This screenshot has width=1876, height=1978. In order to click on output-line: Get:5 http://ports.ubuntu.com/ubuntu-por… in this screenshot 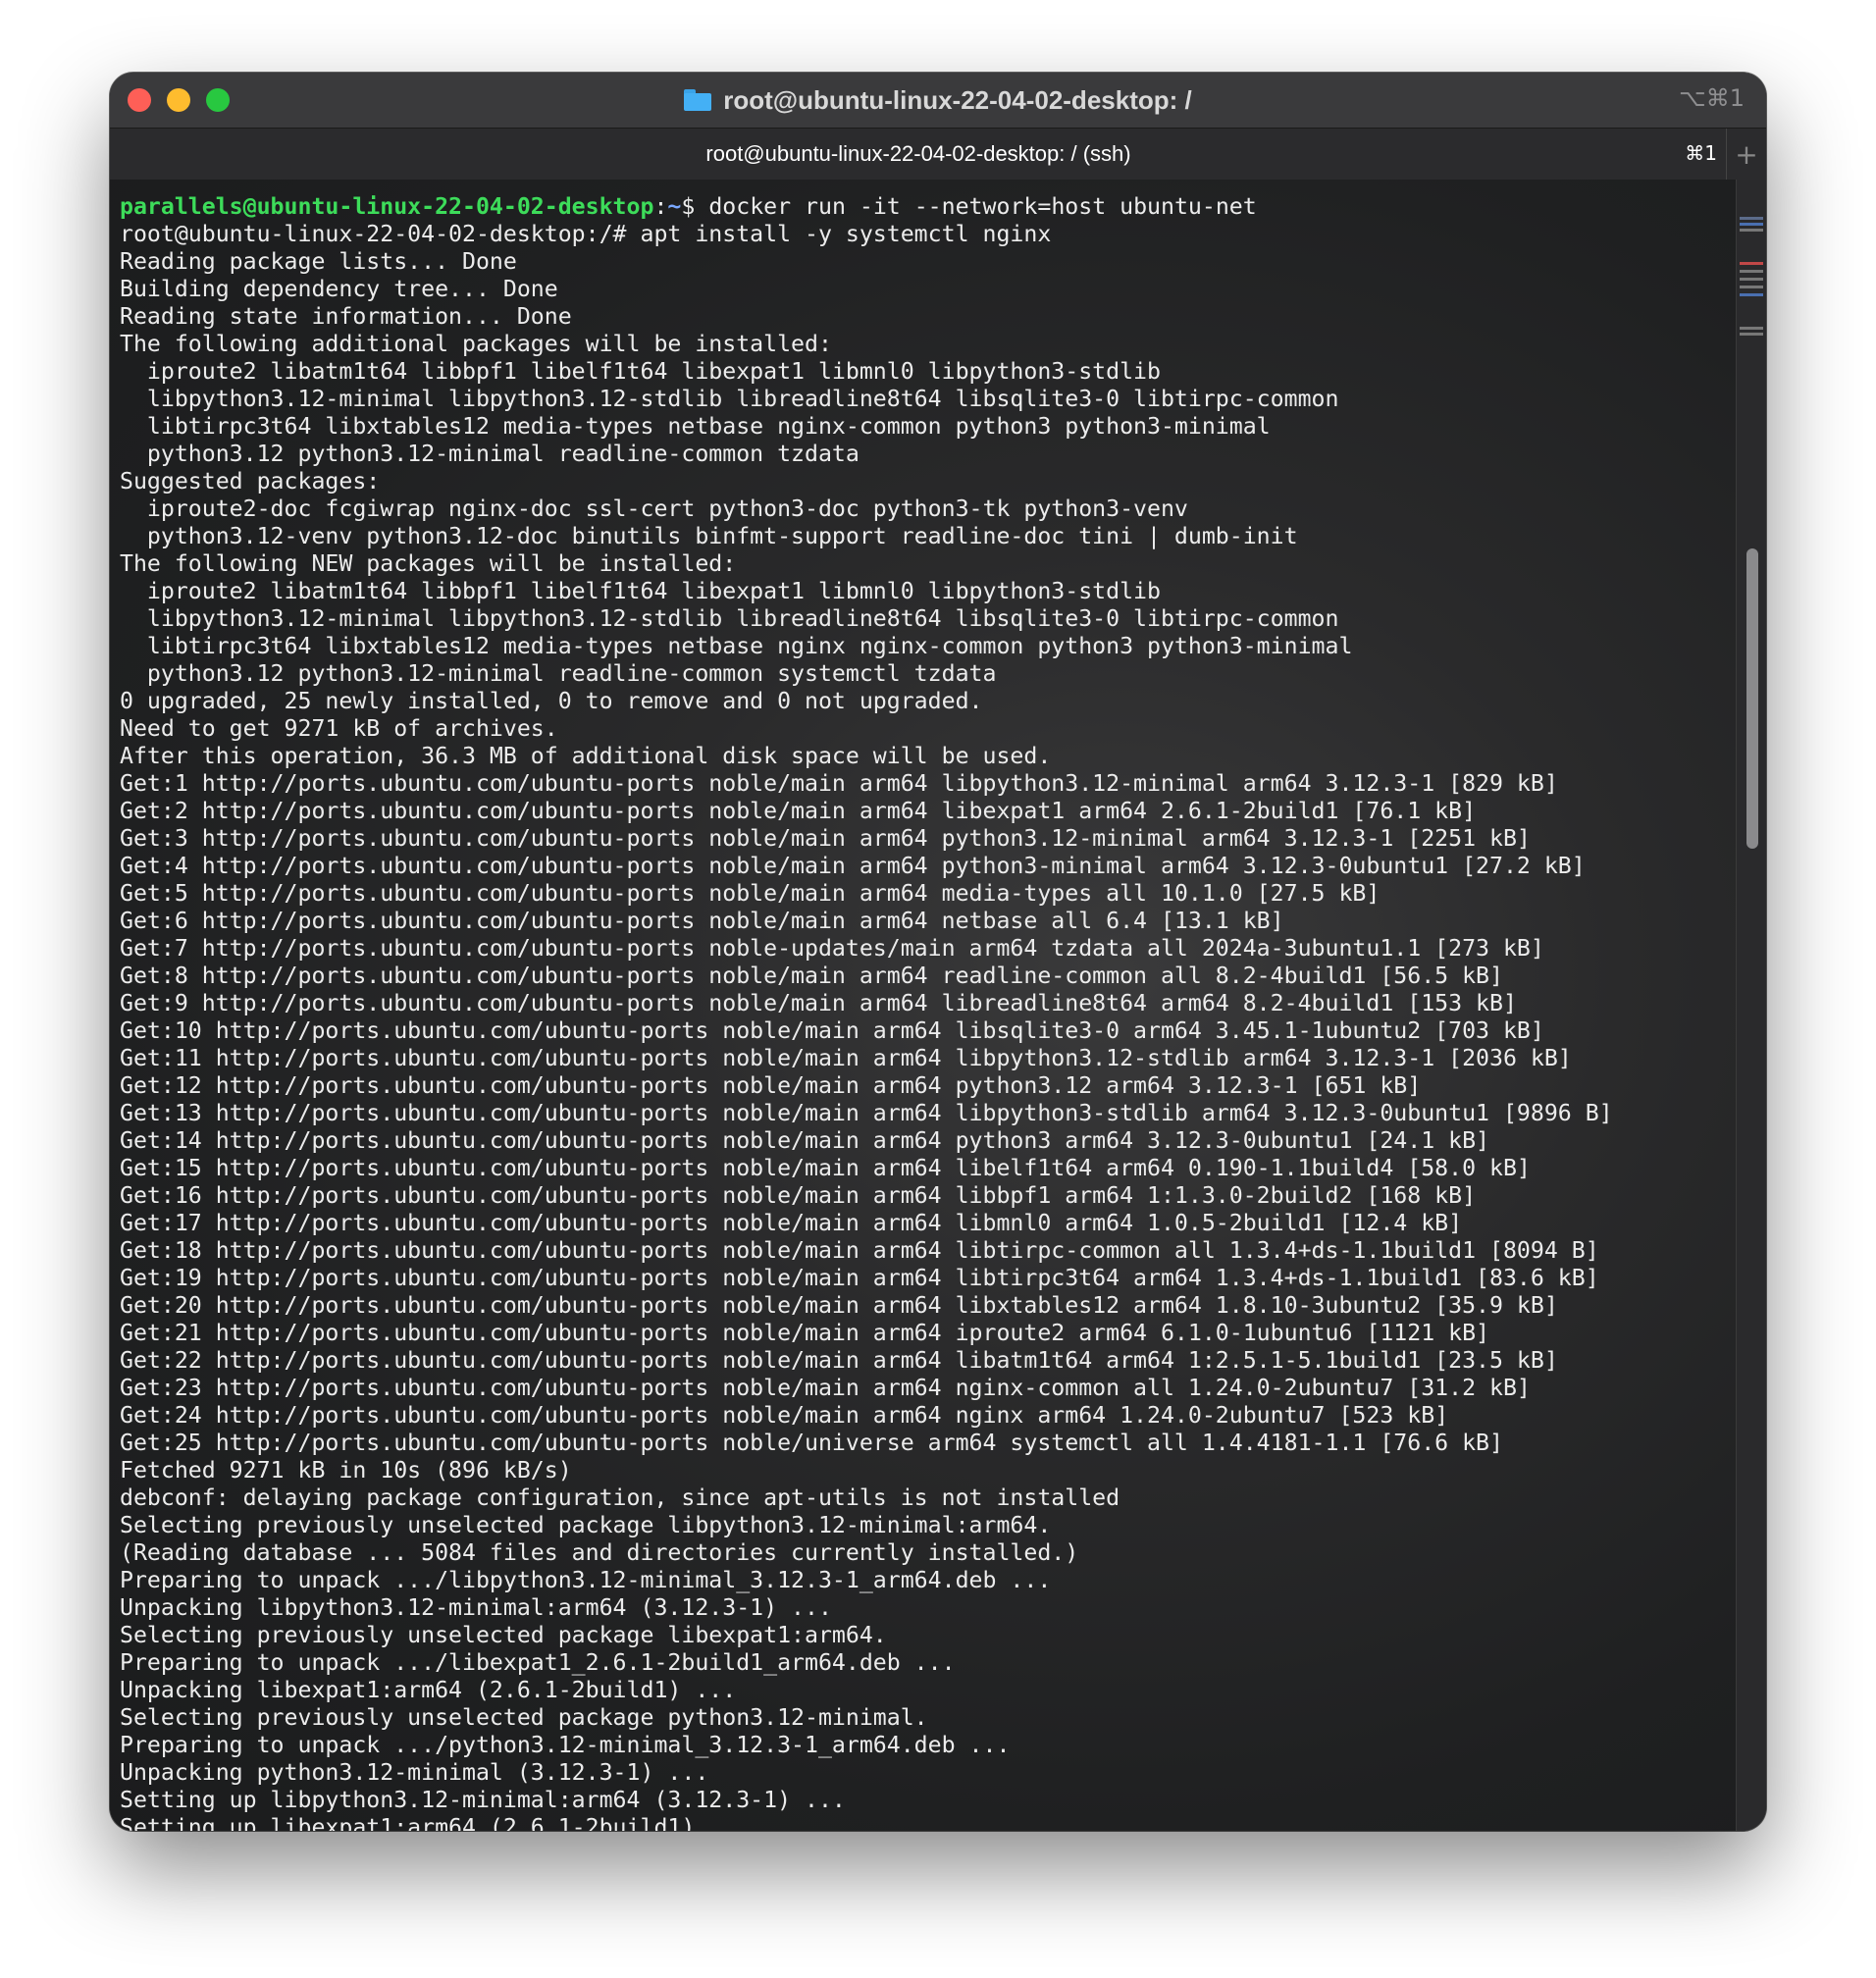, I will do `click(750, 893)`.